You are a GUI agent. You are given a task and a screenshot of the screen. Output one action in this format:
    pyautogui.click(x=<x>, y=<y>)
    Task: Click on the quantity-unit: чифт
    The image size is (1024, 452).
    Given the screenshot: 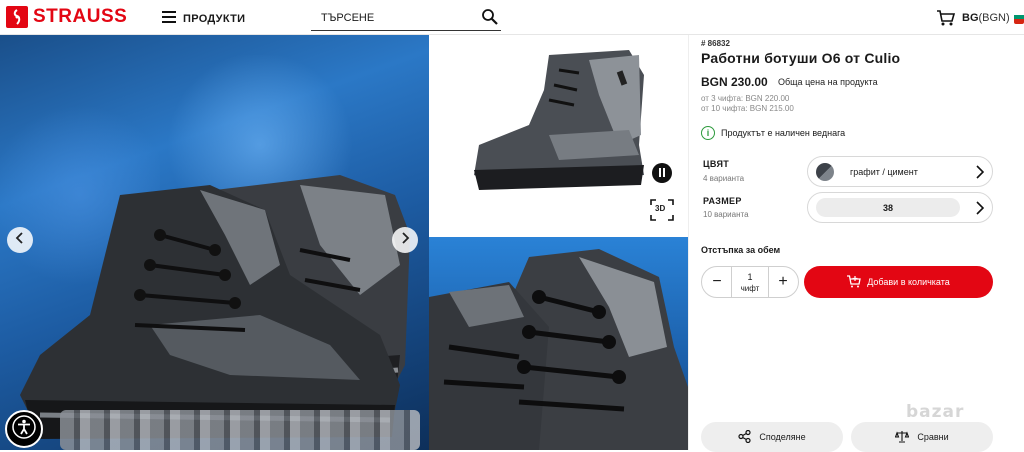 What is the action you would take?
    pyautogui.click(x=750, y=288)
    